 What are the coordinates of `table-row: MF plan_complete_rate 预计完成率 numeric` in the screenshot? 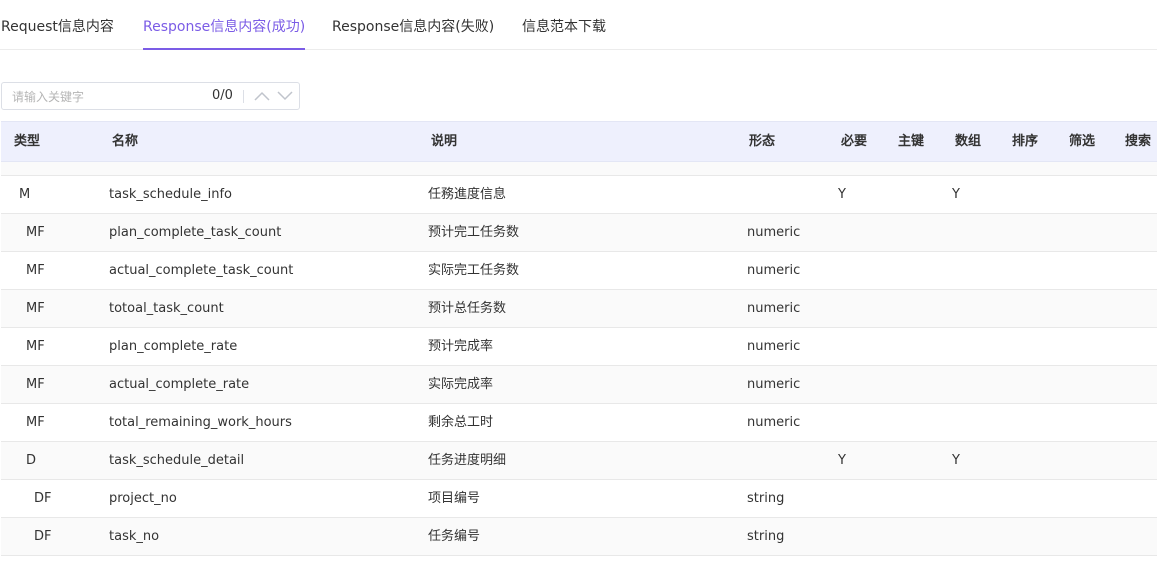 It's located at (579, 347).